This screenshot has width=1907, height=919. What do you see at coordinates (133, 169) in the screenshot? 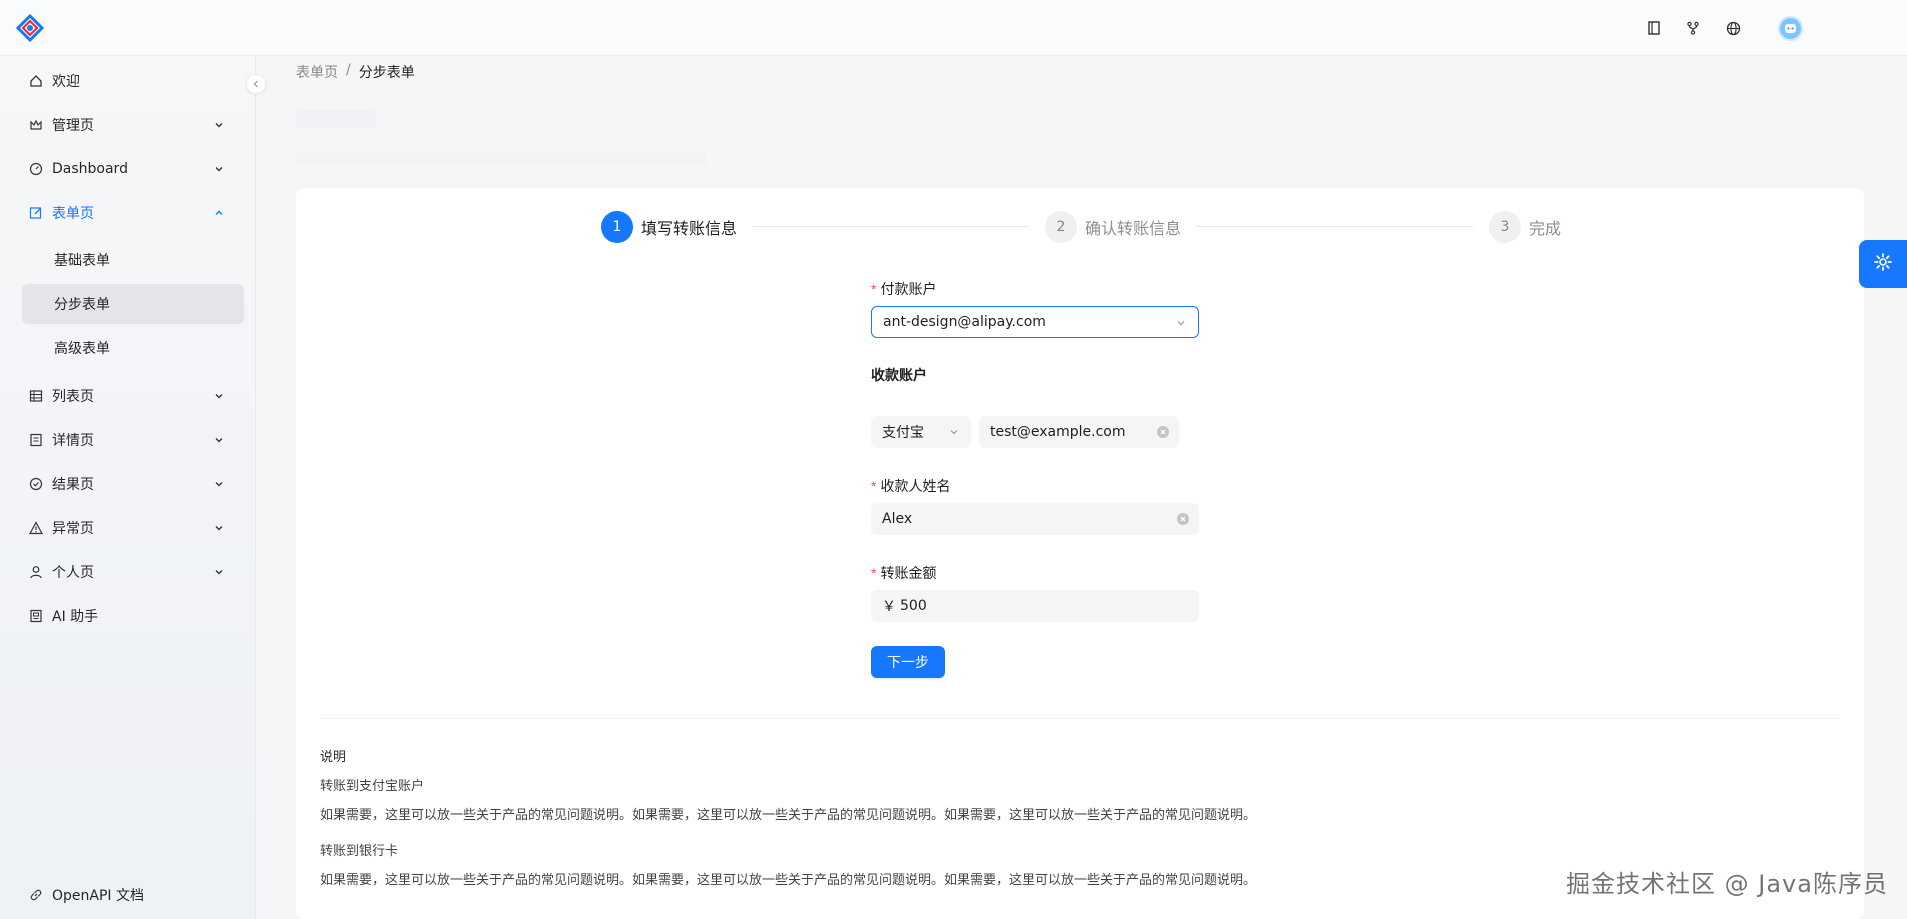
I see `sidebar-item-dashboard: Dashboard` at bounding box center [133, 169].